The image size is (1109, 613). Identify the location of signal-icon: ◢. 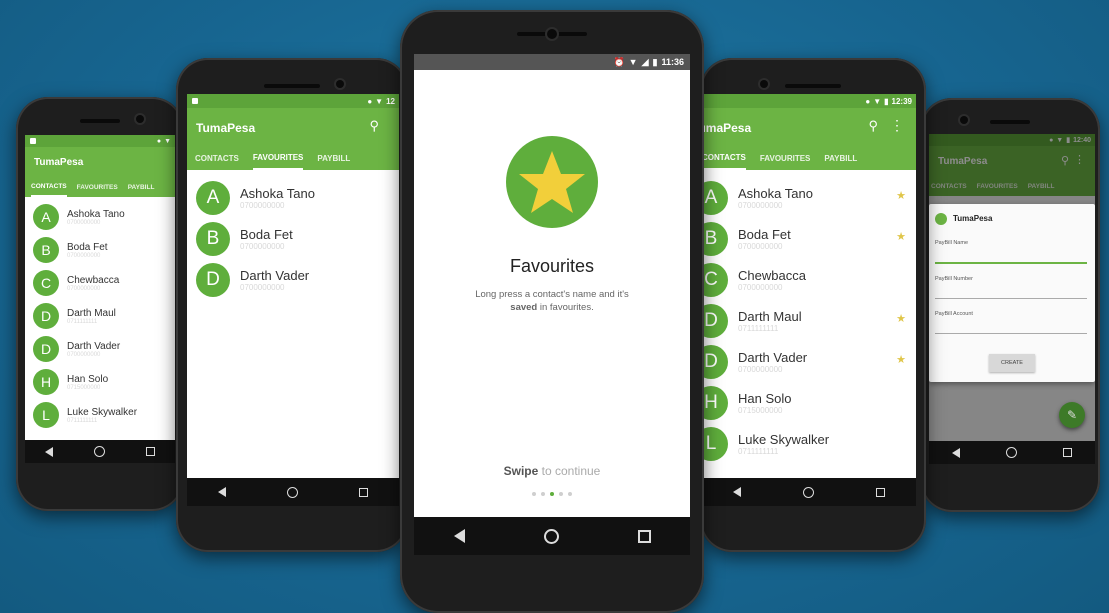
(645, 61).